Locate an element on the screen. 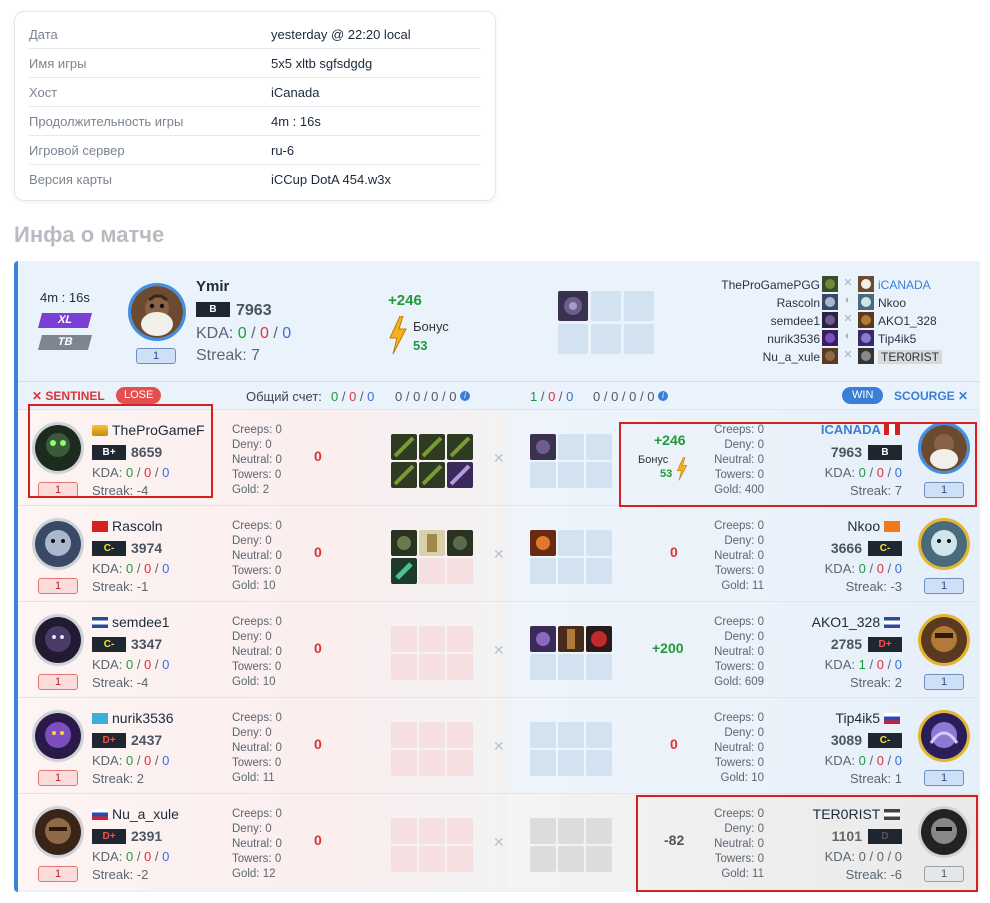 This screenshot has height=903, width=990. player-name: nurik3536 is located at coordinates (133, 718).